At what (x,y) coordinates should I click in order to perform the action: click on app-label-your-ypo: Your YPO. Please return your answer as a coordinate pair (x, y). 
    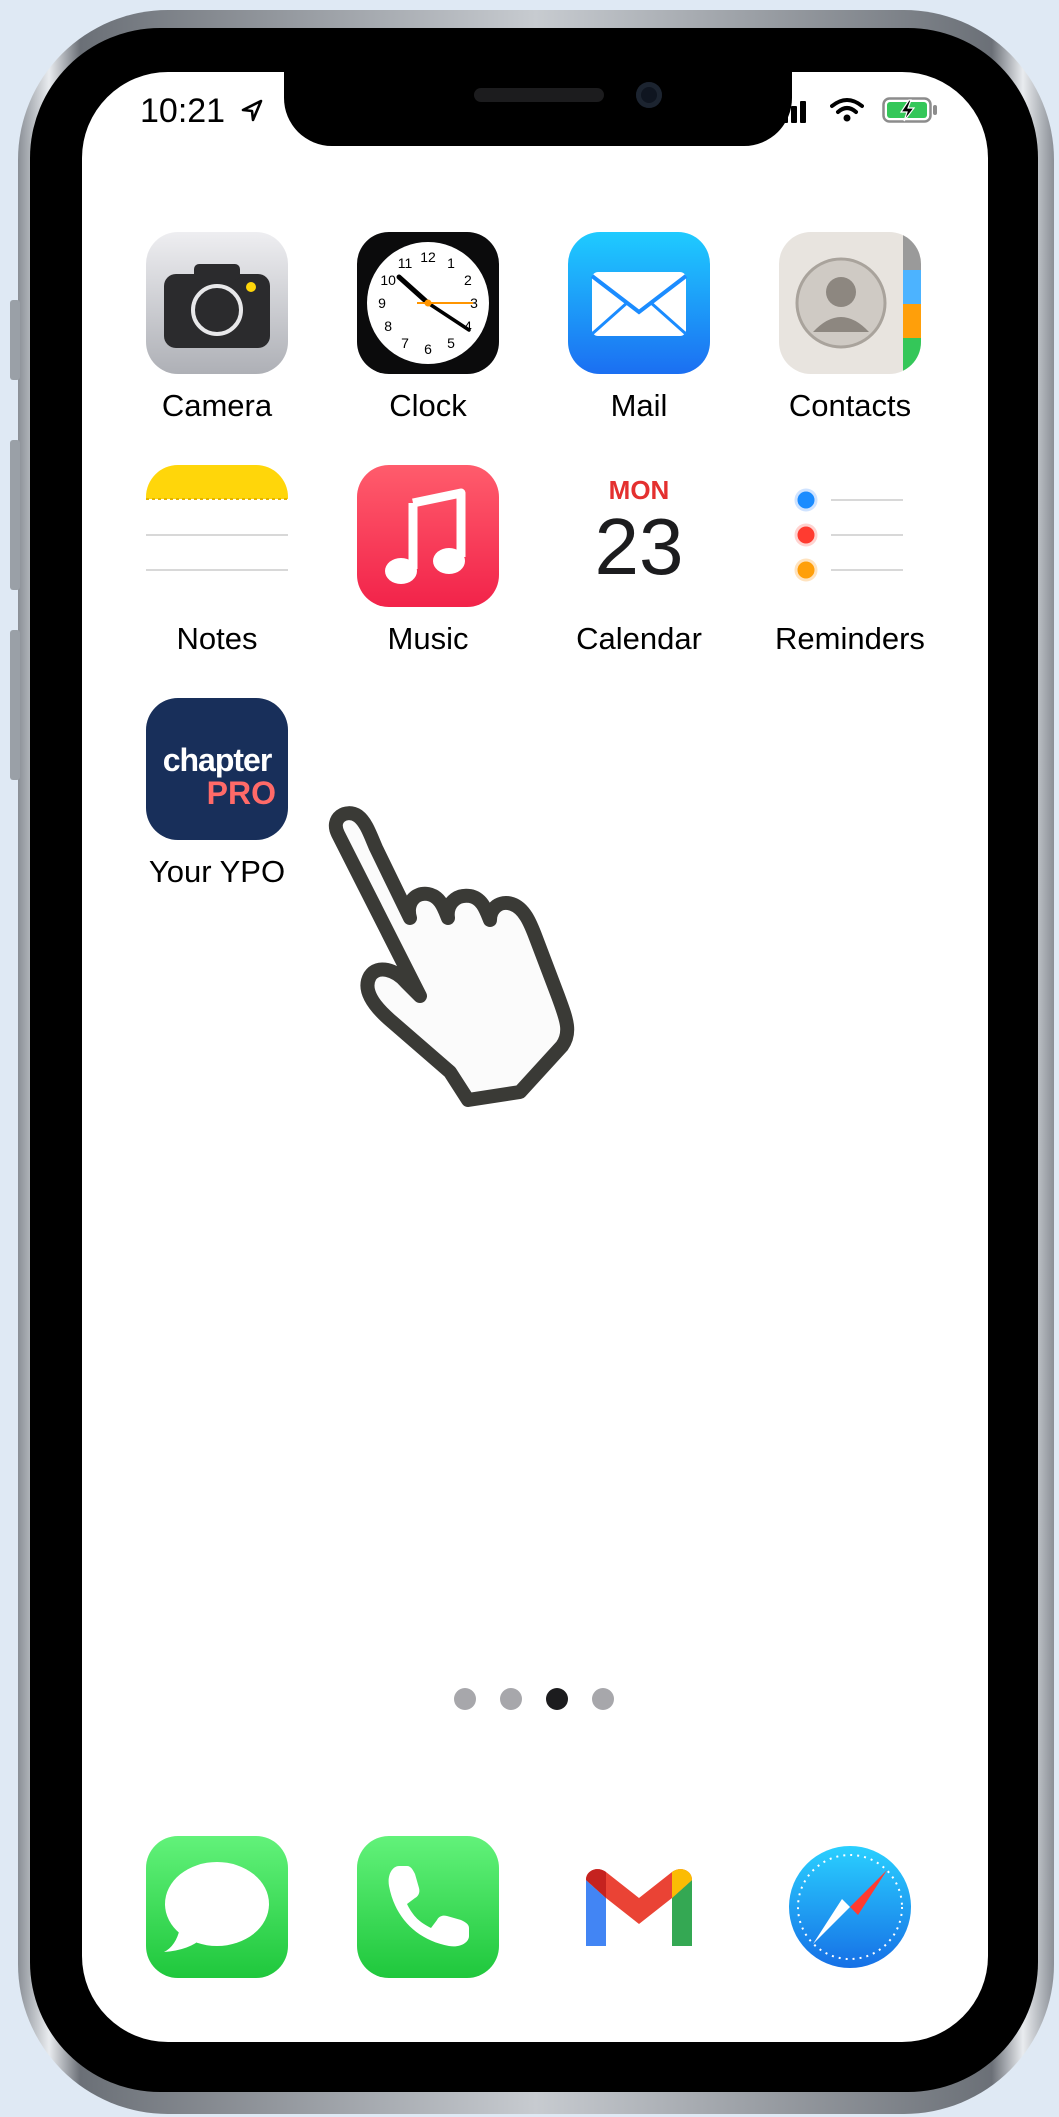
    Looking at the image, I should click on (217, 871).